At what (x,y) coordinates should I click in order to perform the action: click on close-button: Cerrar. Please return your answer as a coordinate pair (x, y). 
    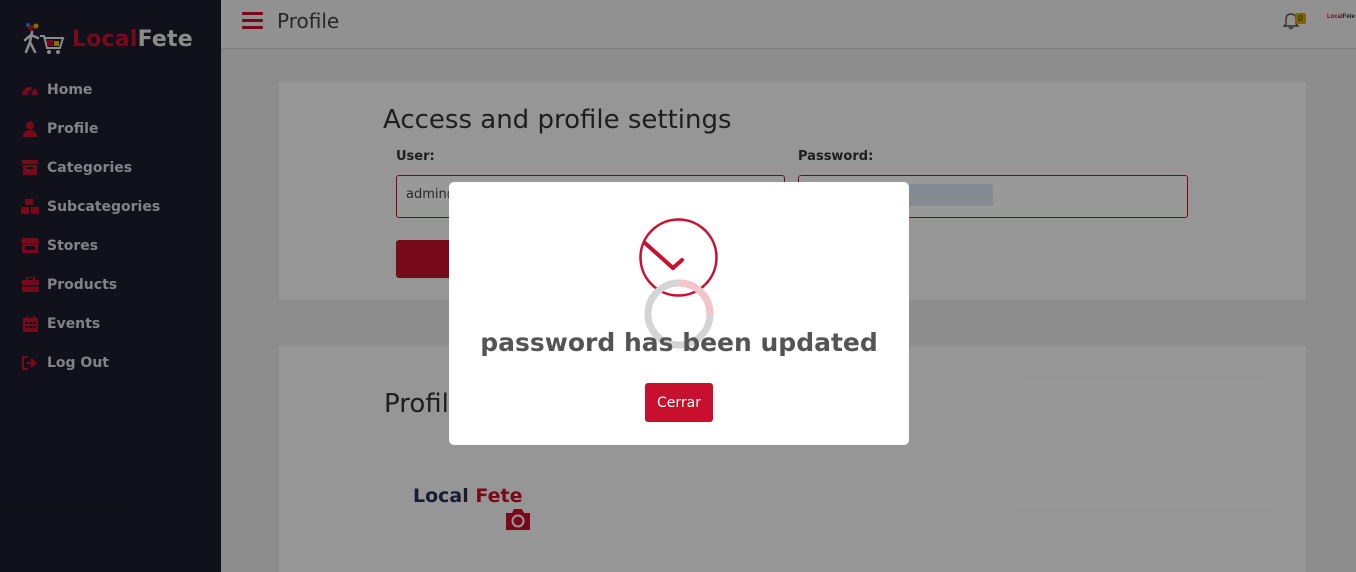
    Looking at the image, I should click on (679, 402).